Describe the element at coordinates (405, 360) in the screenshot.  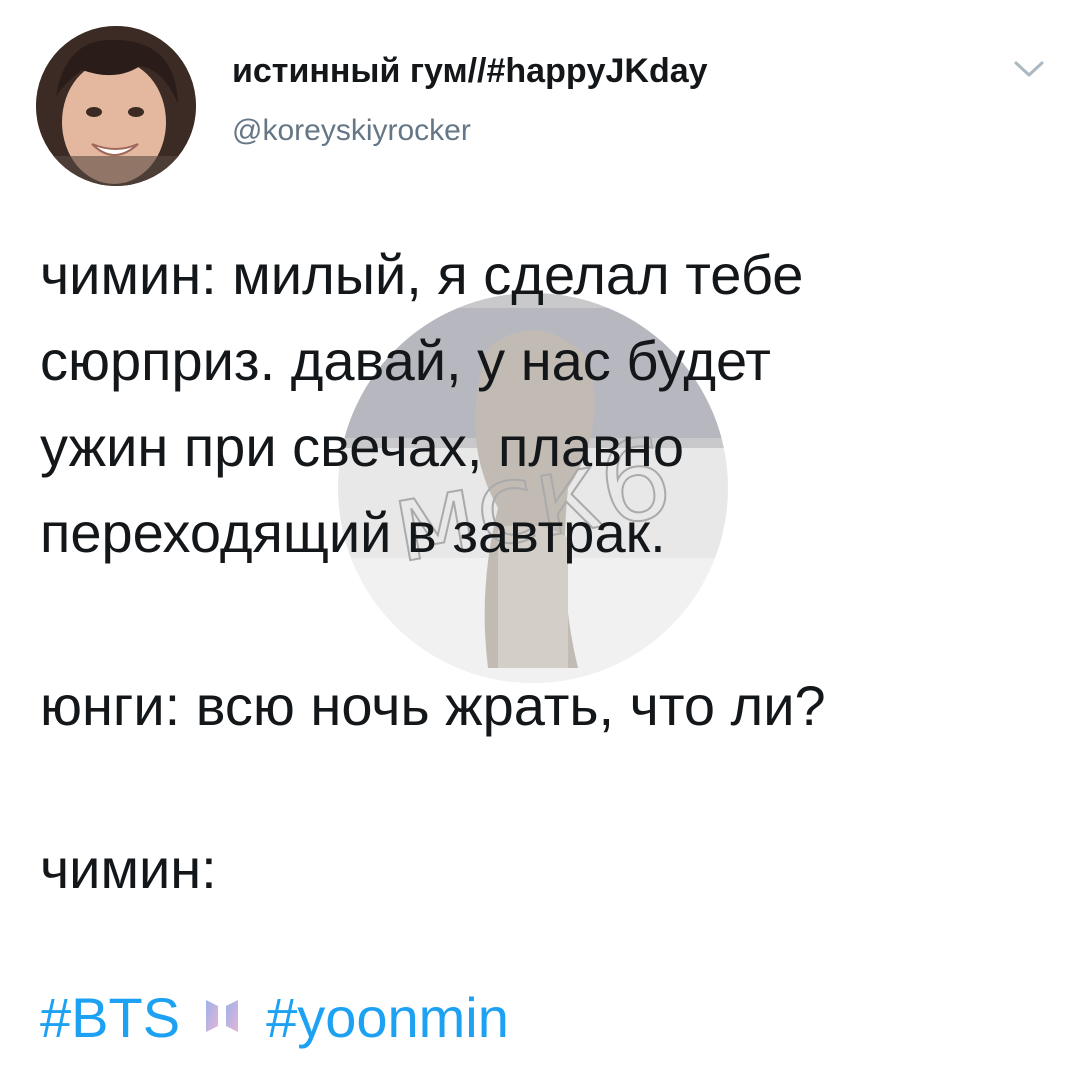
I see `tweet-line: сюрприз. давай, у нас будет` at that location.